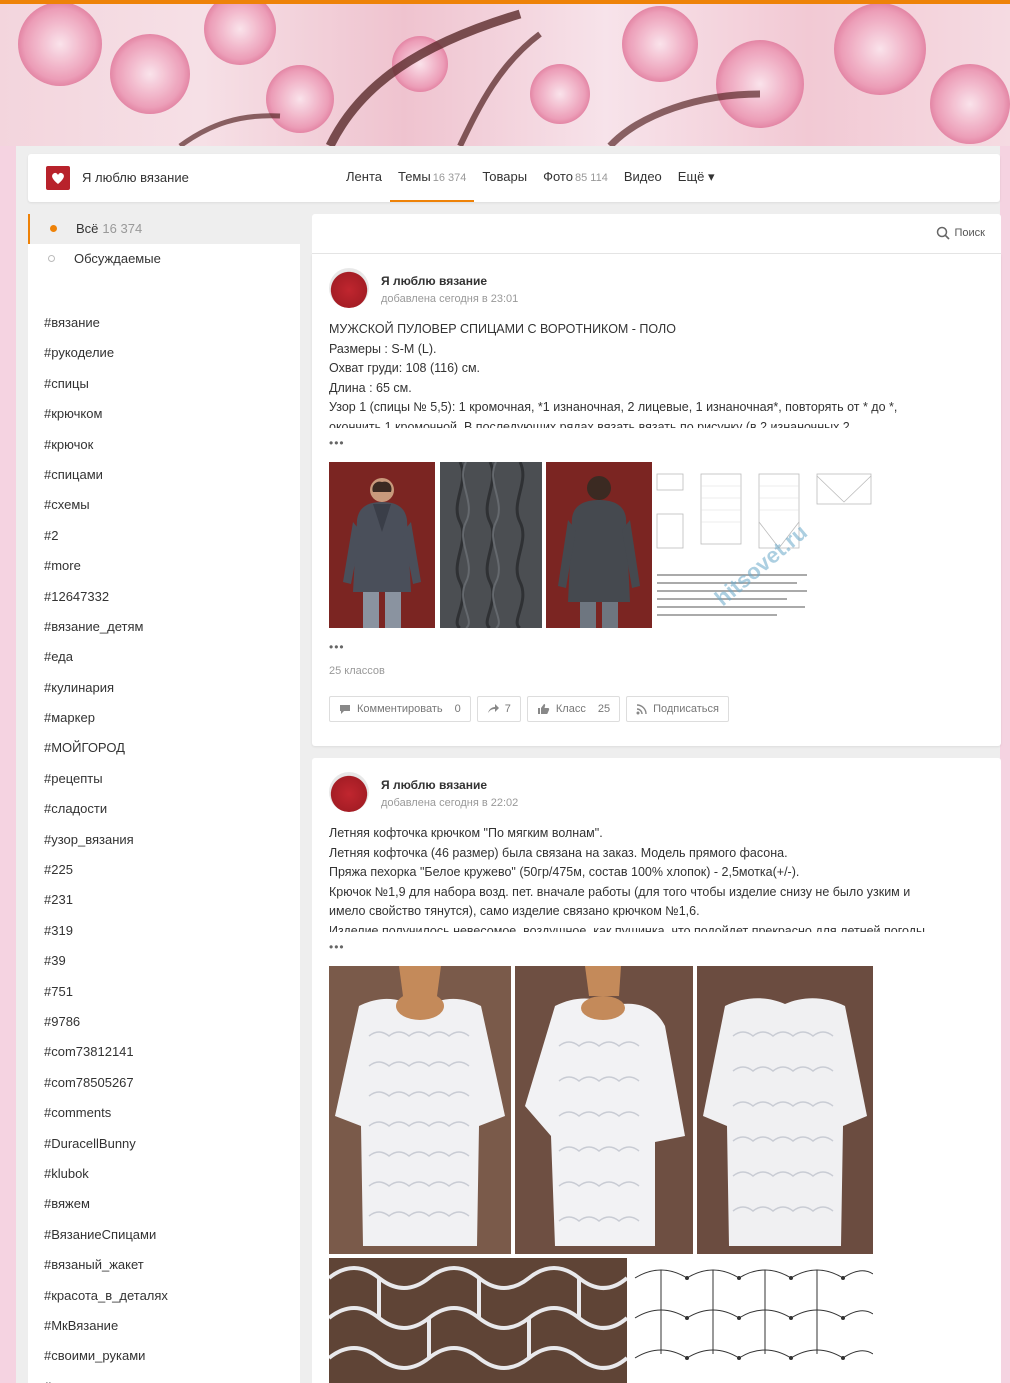 The width and height of the screenshot is (1010, 1383). I want to click on blouse-side-image, so click(604, 1110).